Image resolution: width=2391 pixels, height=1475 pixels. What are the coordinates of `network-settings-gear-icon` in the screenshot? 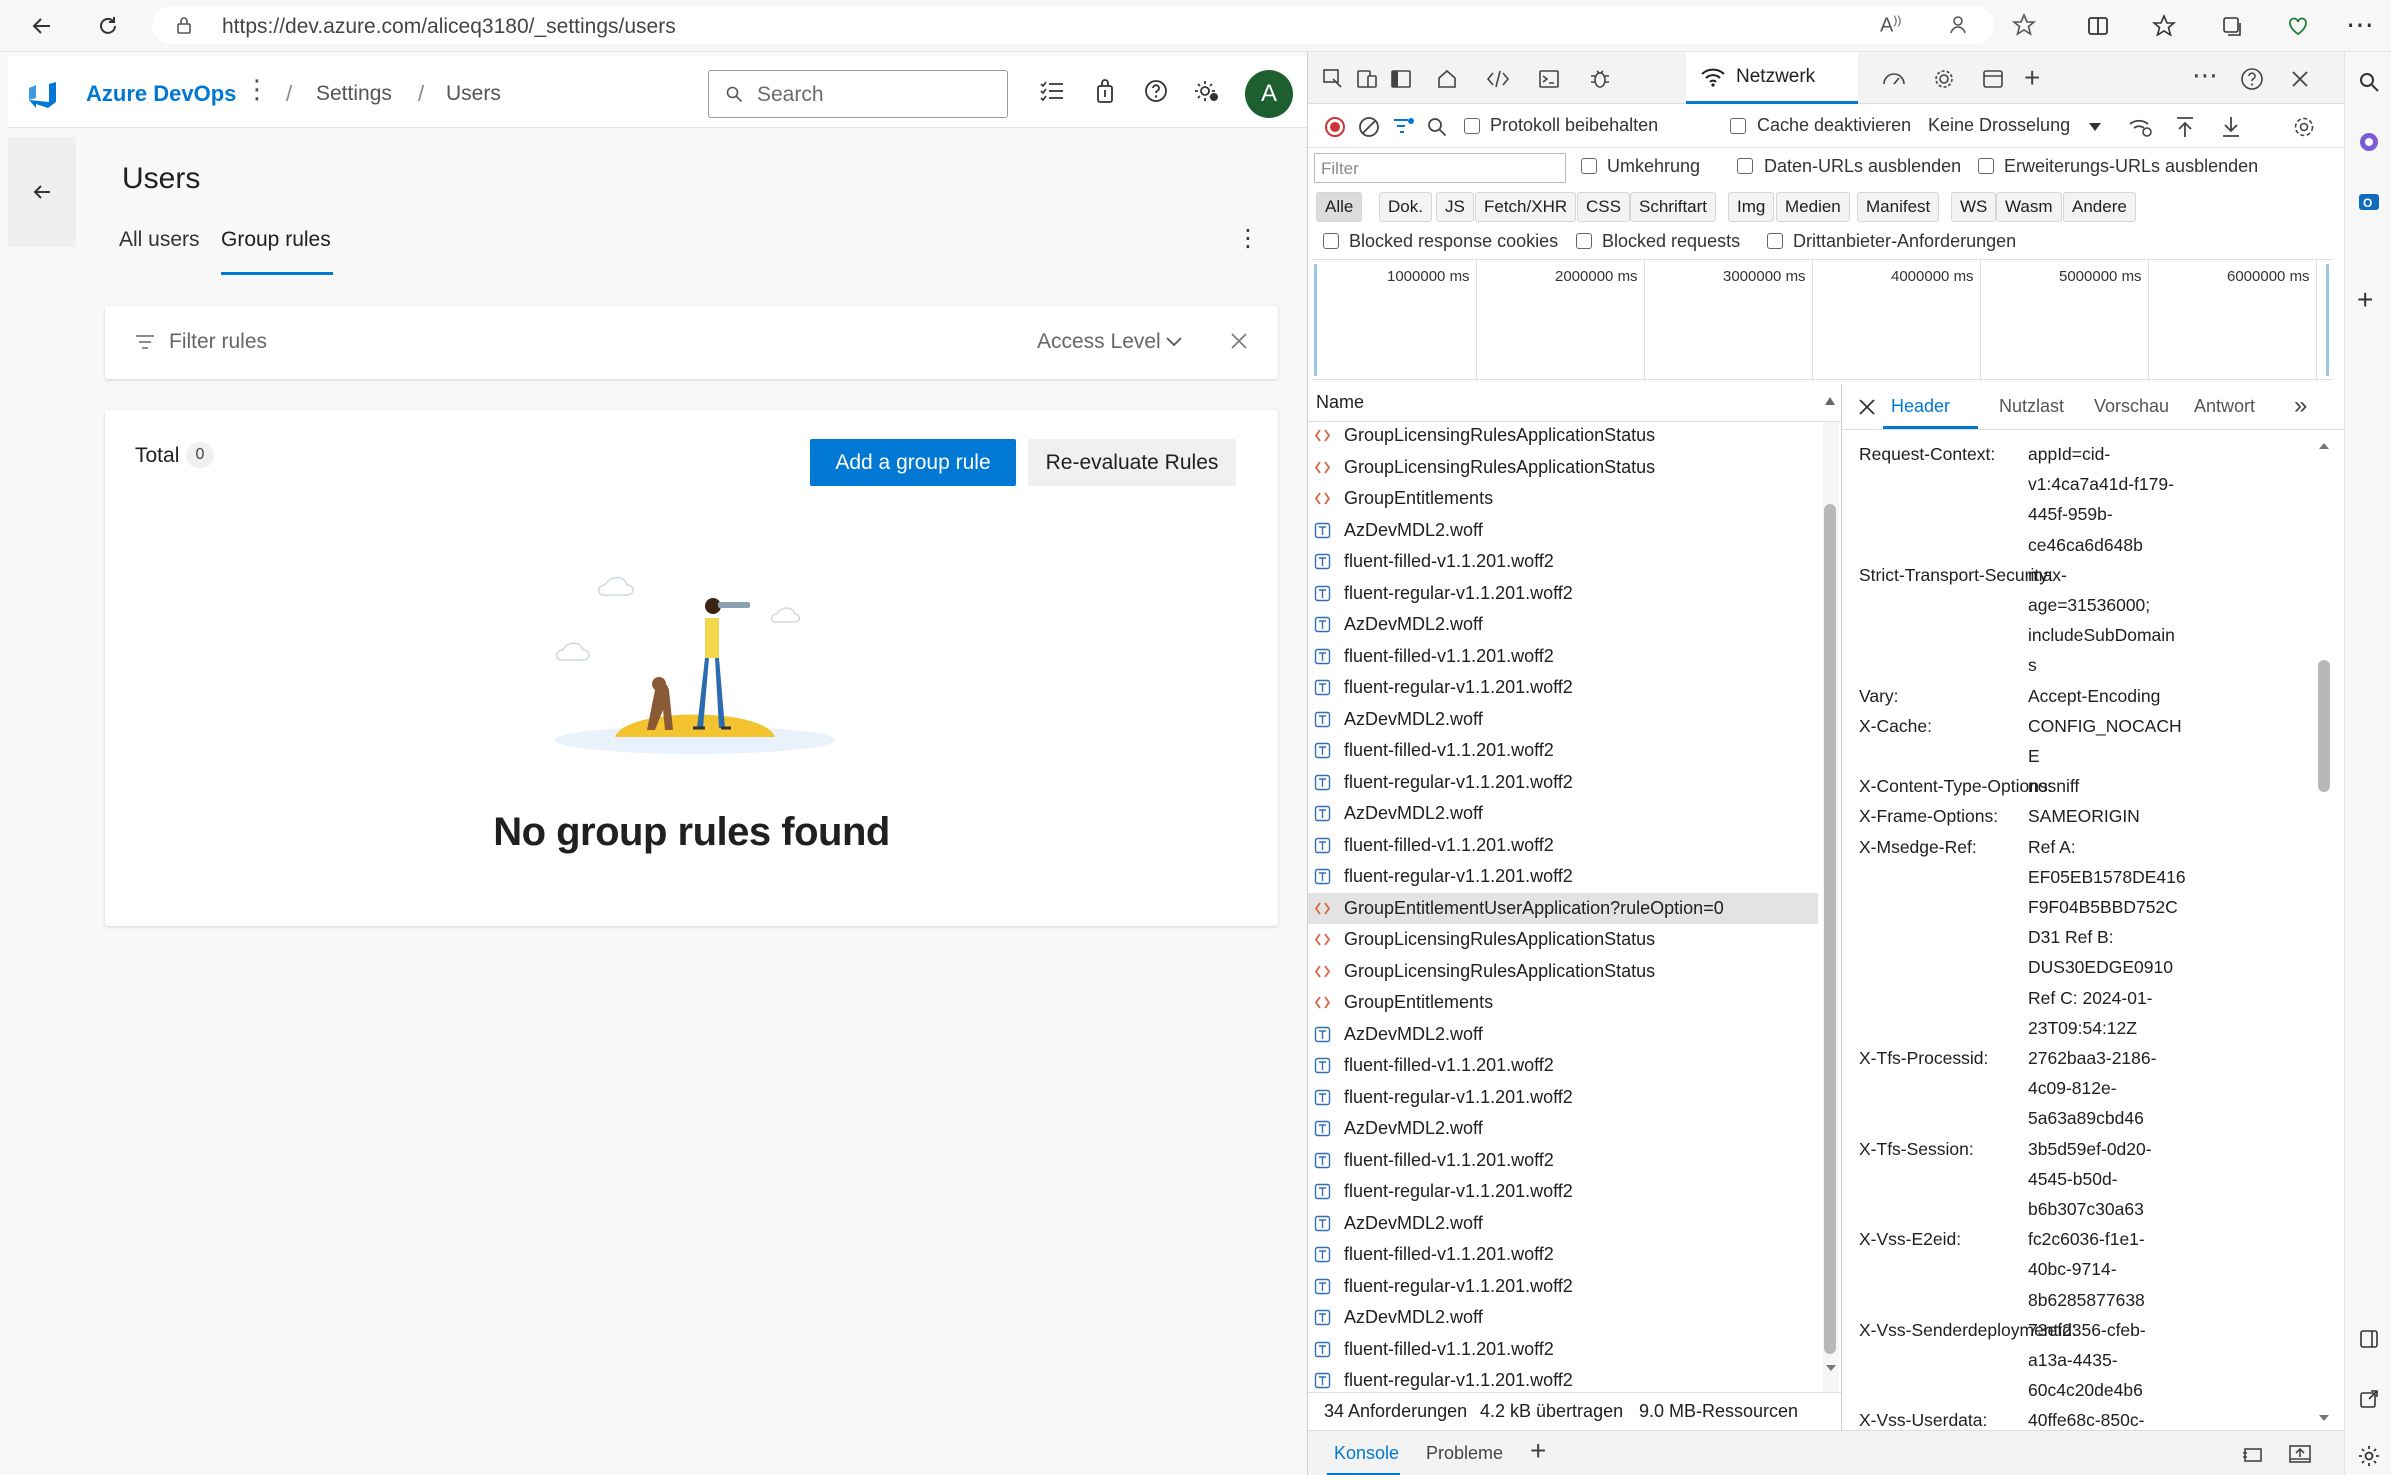 It's located at (2304, 127).